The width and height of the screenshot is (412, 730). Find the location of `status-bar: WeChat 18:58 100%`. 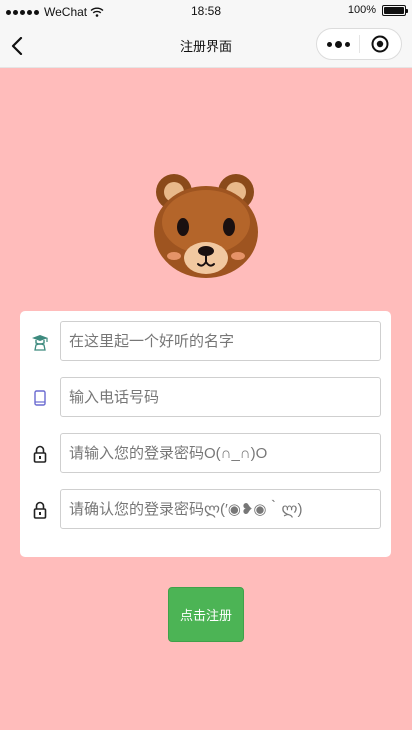

status-bar: WeChat 18:58 100% is located at coordinates (206, 12).